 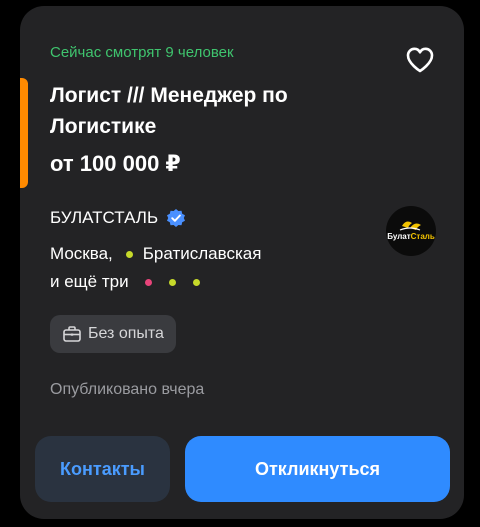 I want to click on salary: от 100 000 ₽, so click(x=115, y=163).